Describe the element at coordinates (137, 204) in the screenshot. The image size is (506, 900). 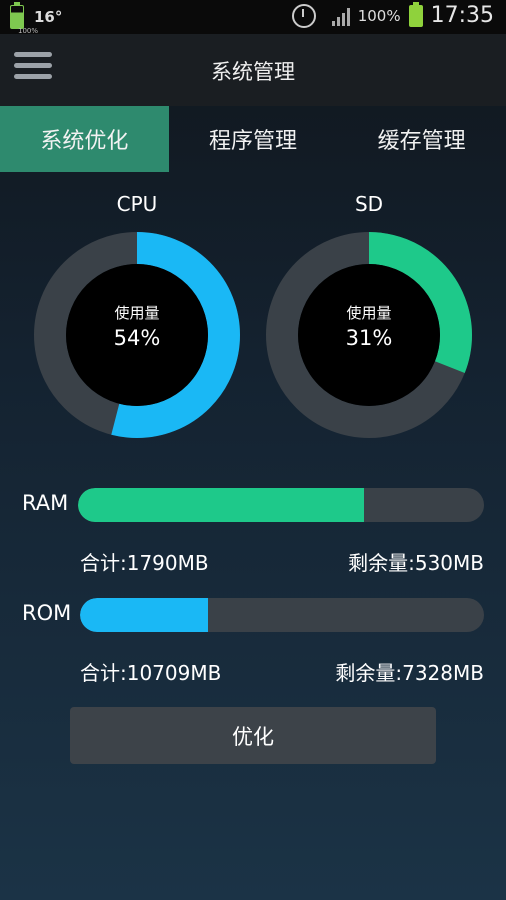
I see `cpu-gauge-title: CPU` at that location.